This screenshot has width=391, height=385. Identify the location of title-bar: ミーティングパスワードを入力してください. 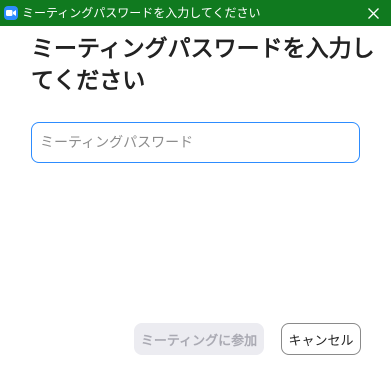
(195, 13).